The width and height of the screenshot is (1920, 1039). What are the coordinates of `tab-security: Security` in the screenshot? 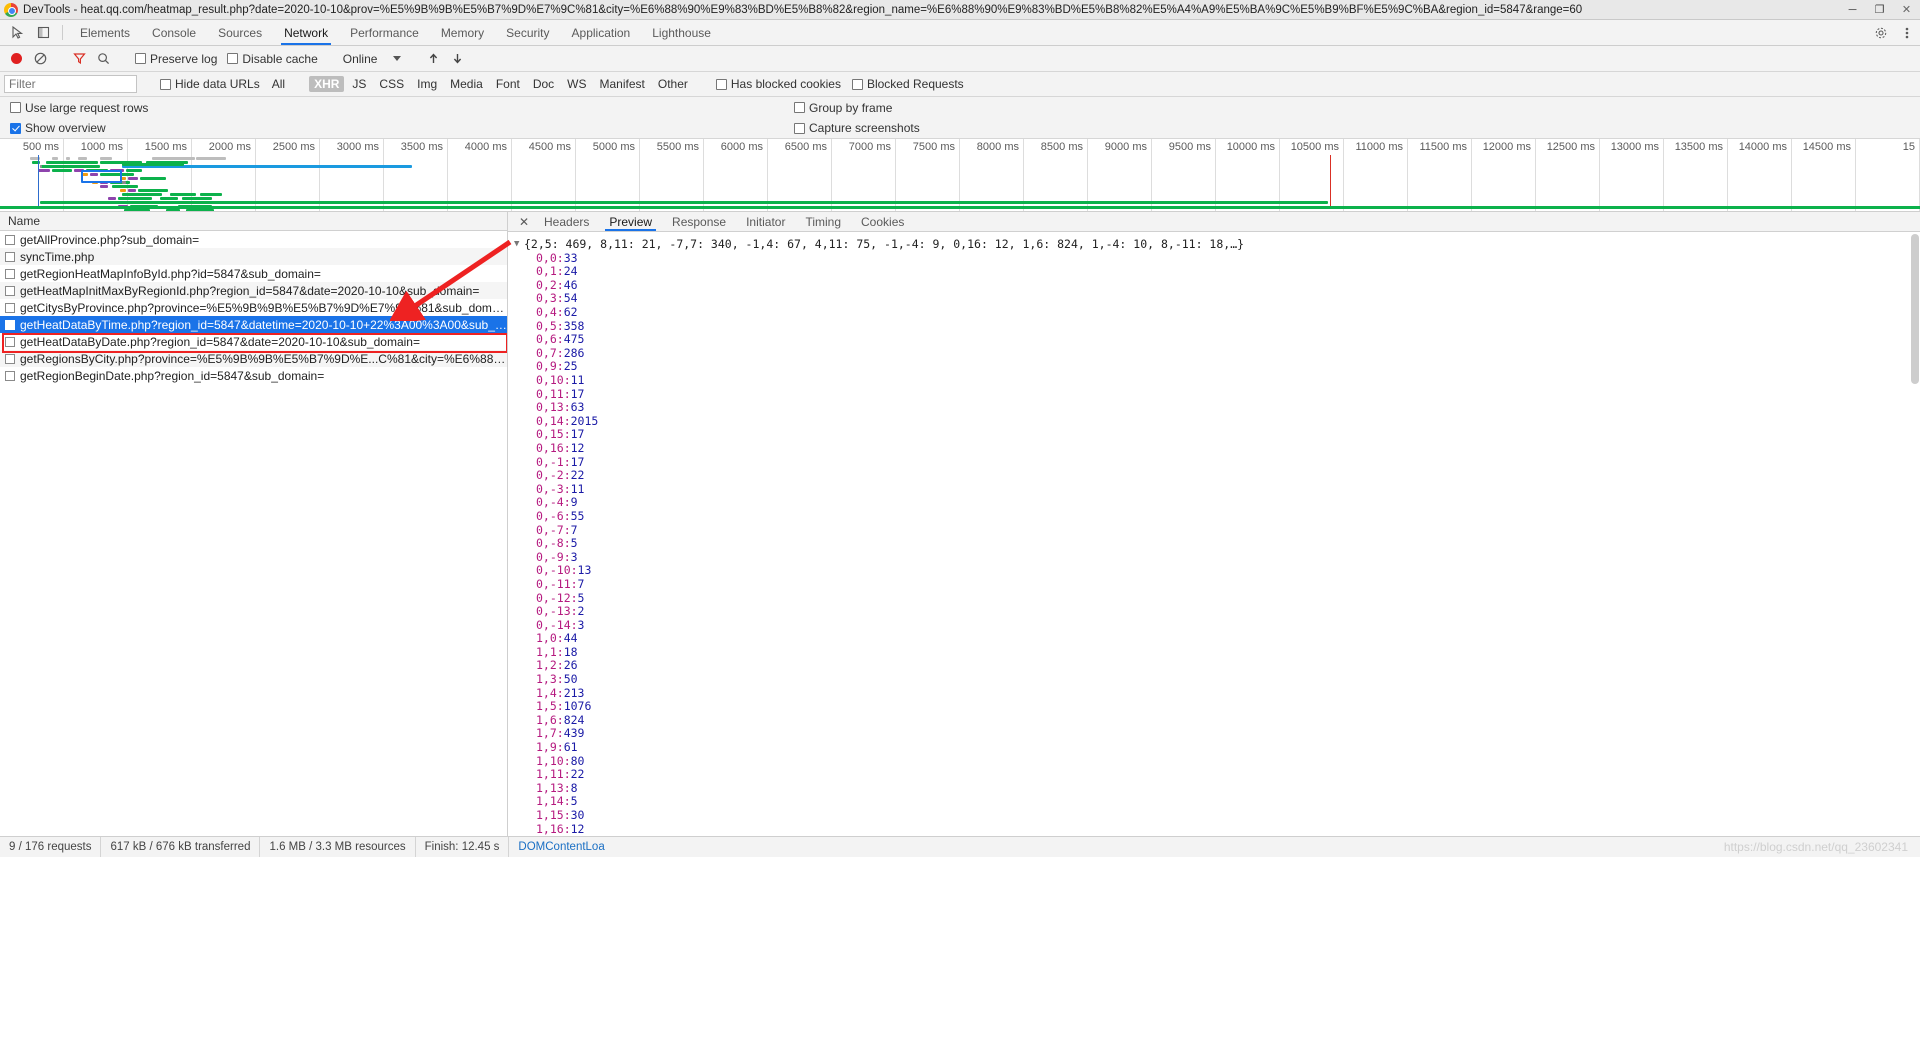 It's located at (527, 32).